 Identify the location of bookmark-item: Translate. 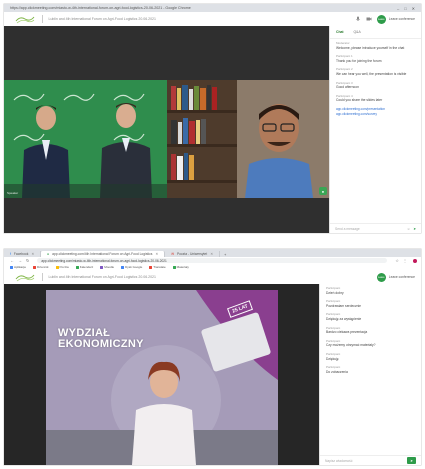
(157, 267).